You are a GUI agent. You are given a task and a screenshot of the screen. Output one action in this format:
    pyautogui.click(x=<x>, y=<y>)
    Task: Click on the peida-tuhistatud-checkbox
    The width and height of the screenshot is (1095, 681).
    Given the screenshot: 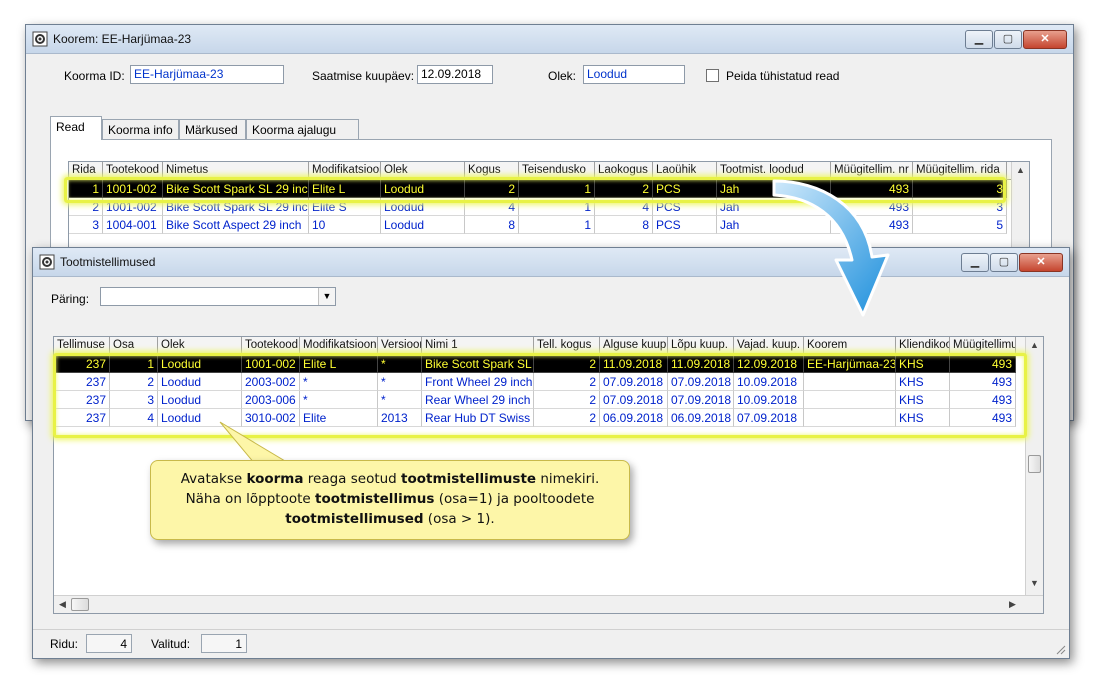 What is the action you would take?
    pyautogui.click(x=712, y=75)
    